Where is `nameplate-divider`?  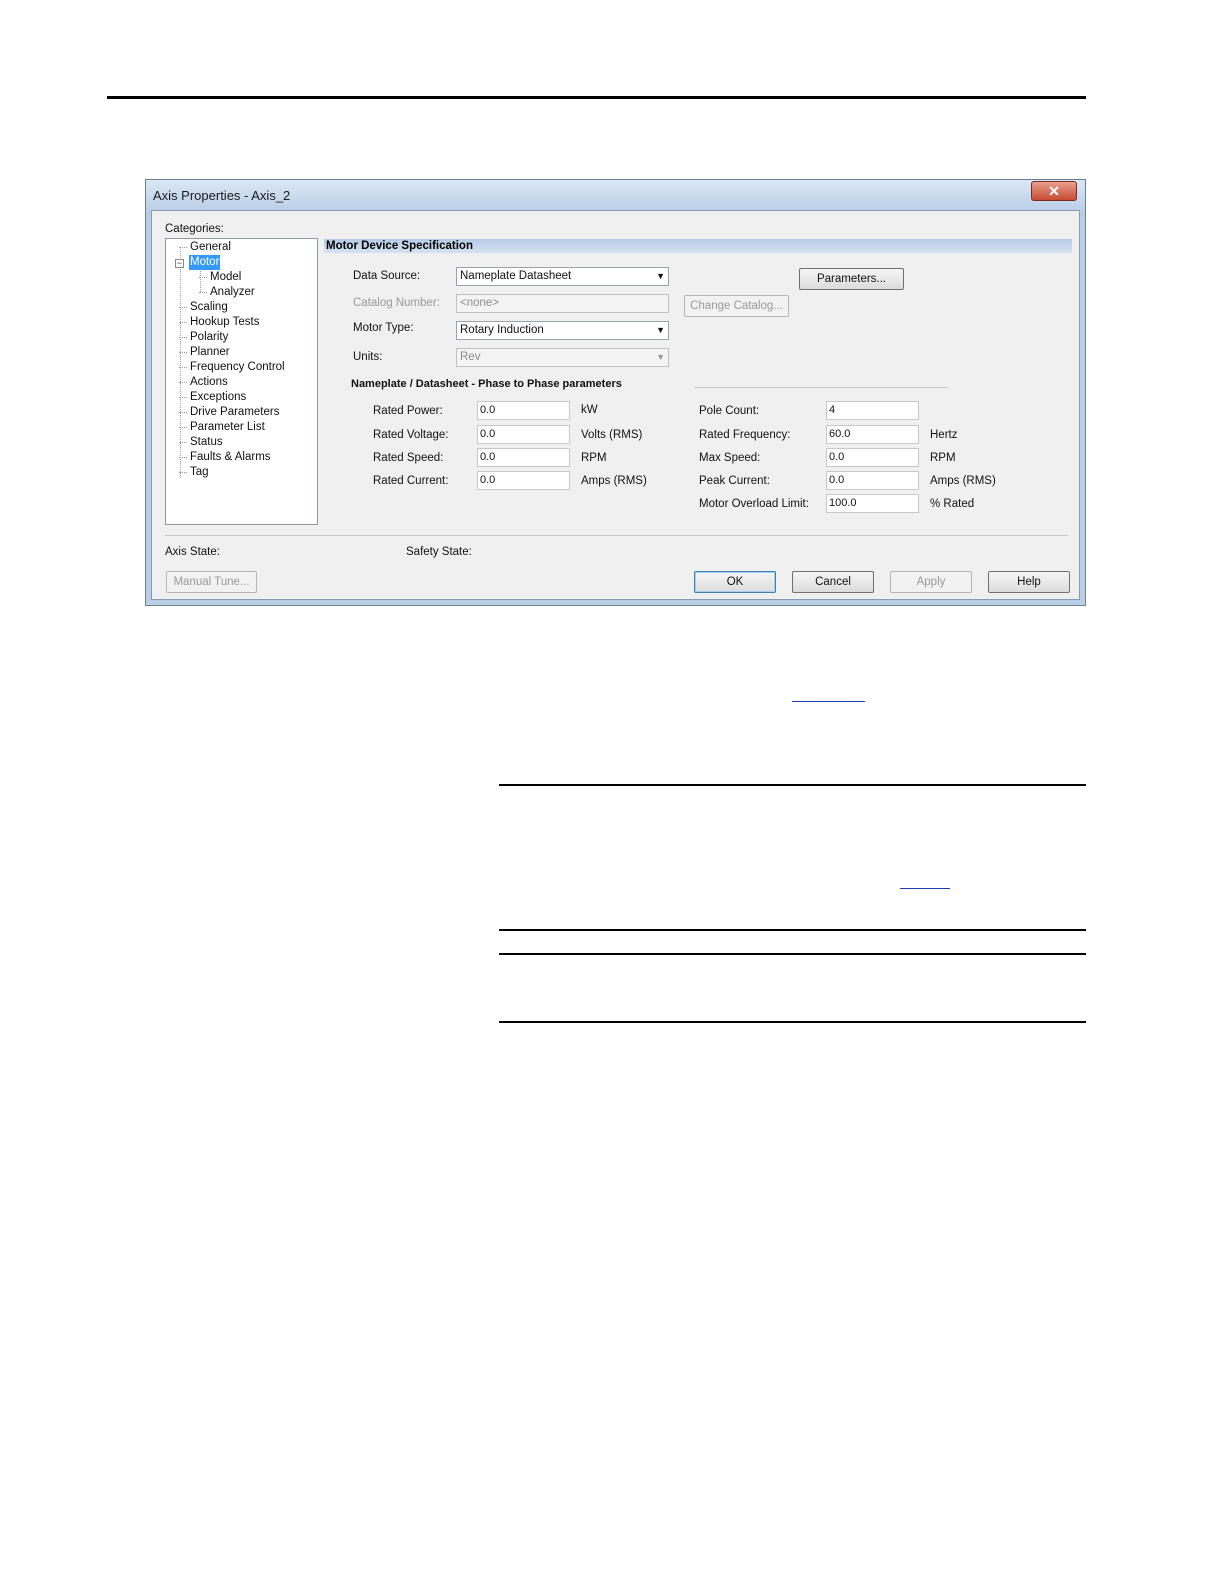
nameplate-divider is located at coordinates (821, 387).